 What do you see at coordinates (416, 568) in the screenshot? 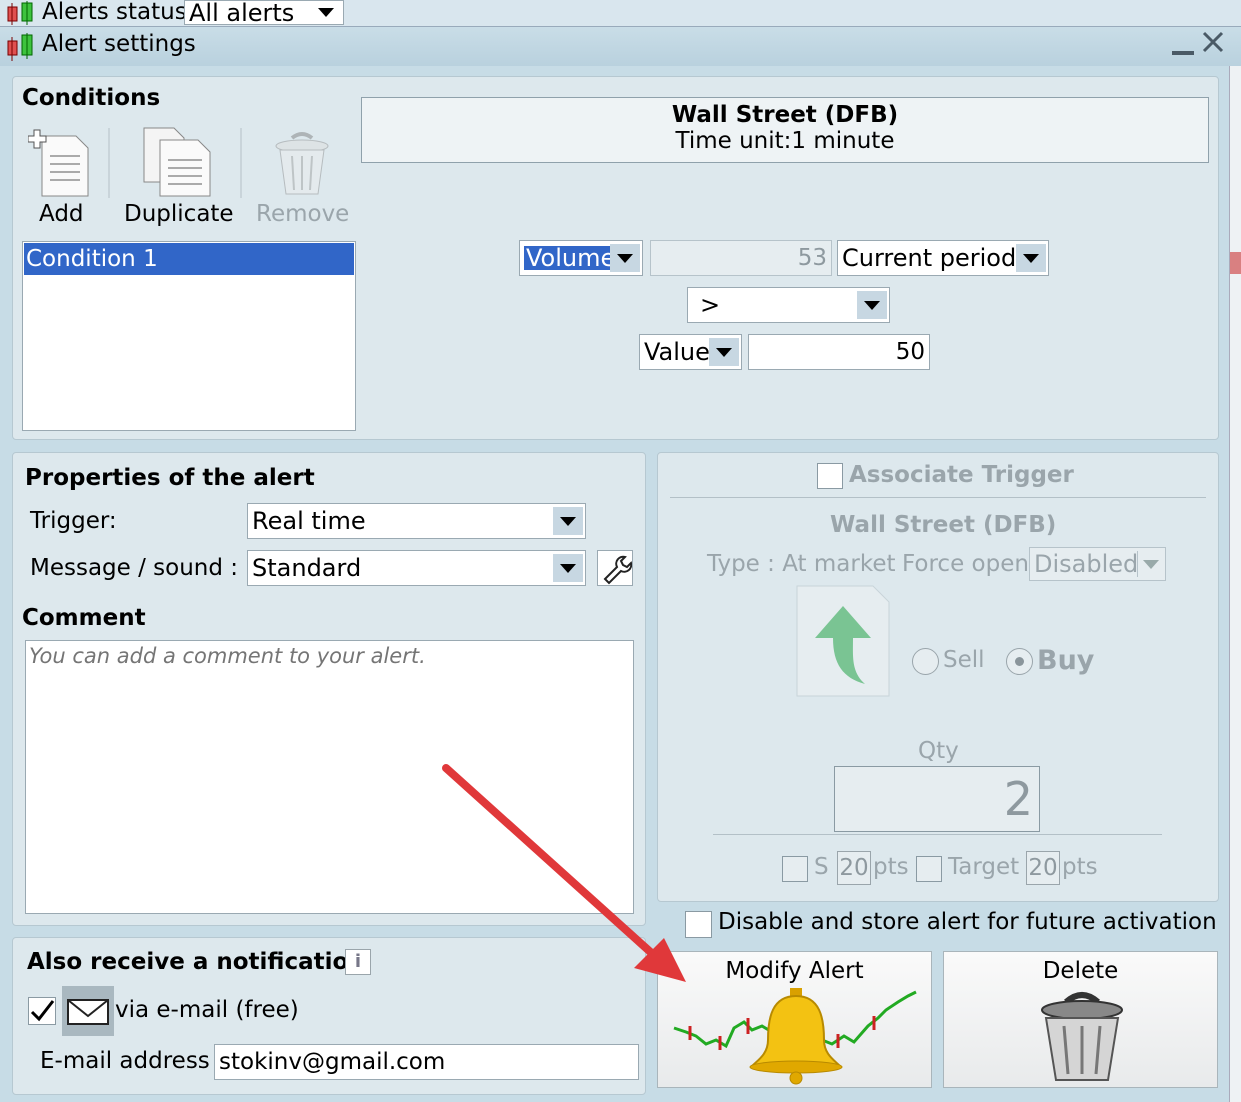
I see `message-select: Standard` at bounding box center [416, 568].